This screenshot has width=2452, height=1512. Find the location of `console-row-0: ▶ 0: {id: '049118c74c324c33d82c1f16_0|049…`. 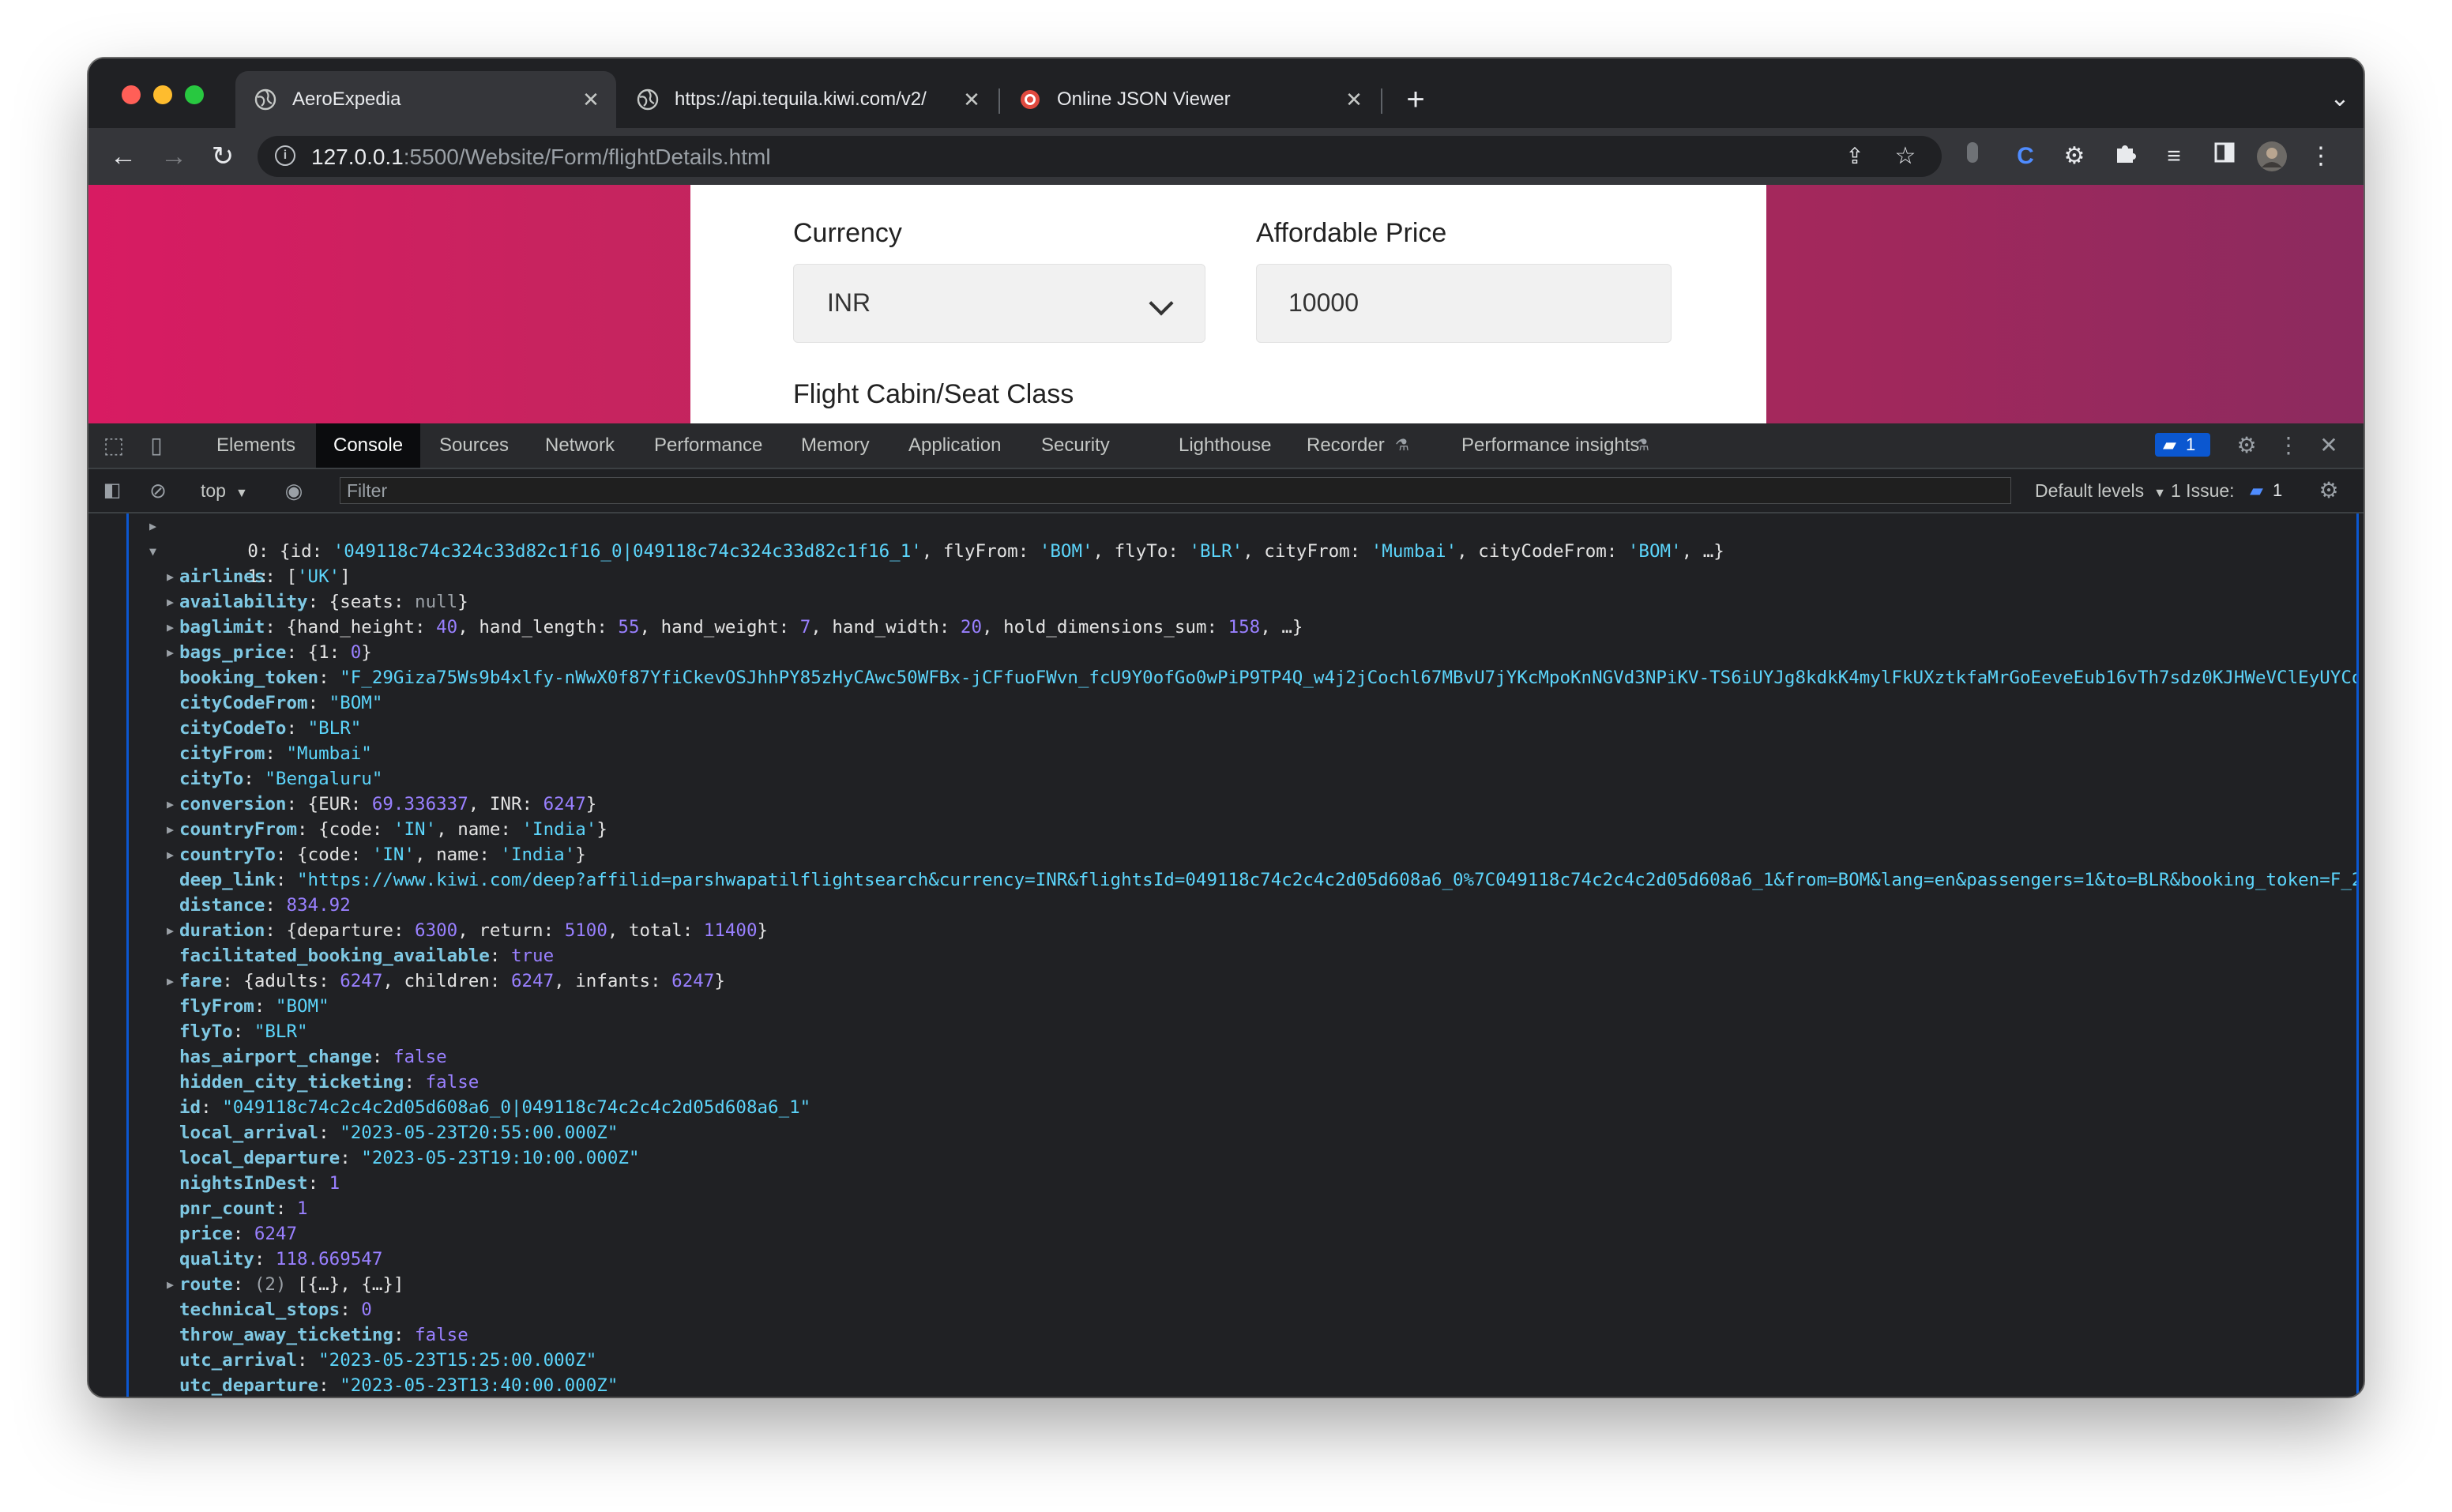

console-row-0: ▶ 0: {id: '049118c74c324c33d82c1f16_0|049… is located at coordinates (1242, 537).